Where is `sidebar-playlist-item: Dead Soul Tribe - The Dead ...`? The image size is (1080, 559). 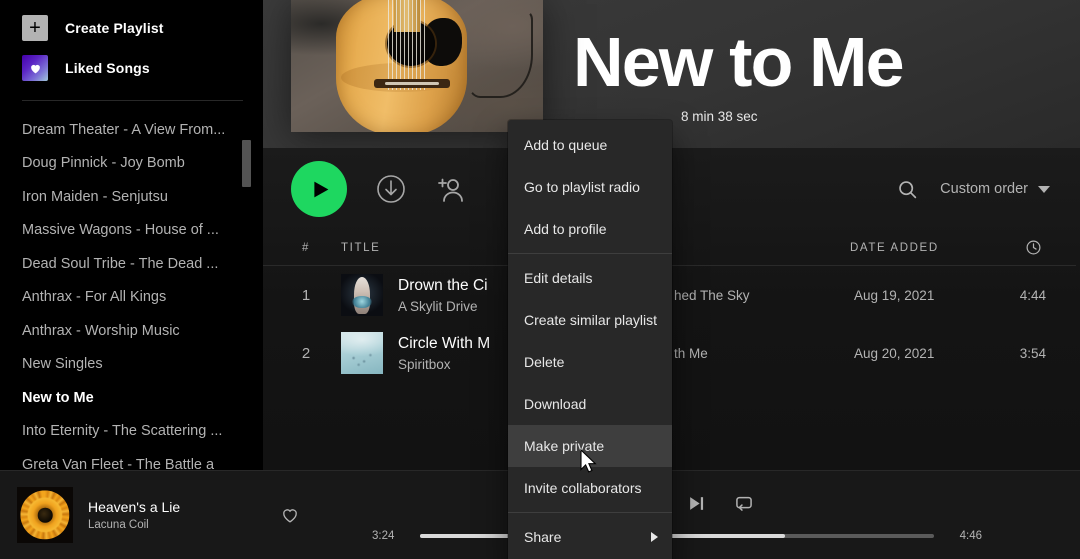
sidebar-playlist-item: Dead Soul Tribe - The Dead ... is located at coordinates (131, 264).